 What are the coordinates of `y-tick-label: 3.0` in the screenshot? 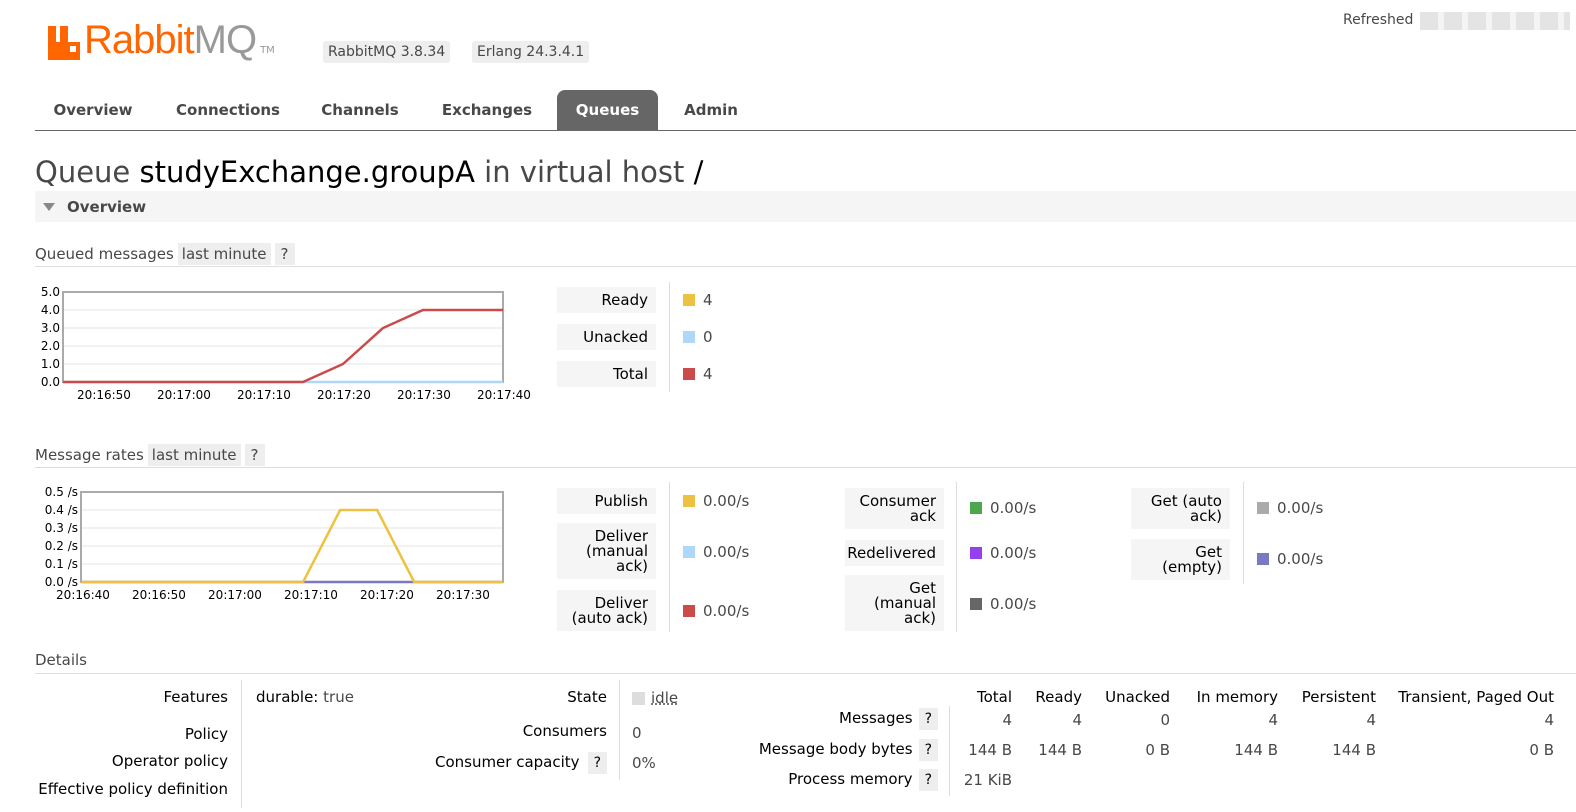 It's located at (50, 328).